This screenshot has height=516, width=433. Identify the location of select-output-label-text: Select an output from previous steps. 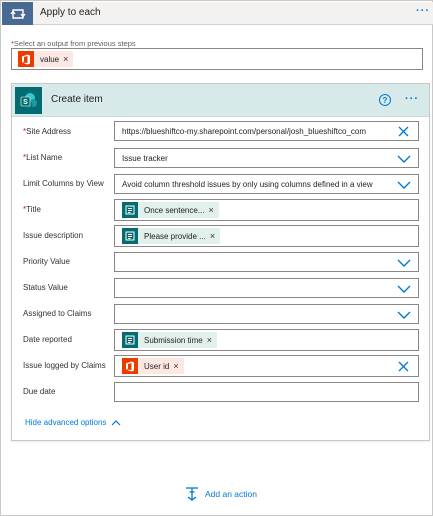
(74, 43).